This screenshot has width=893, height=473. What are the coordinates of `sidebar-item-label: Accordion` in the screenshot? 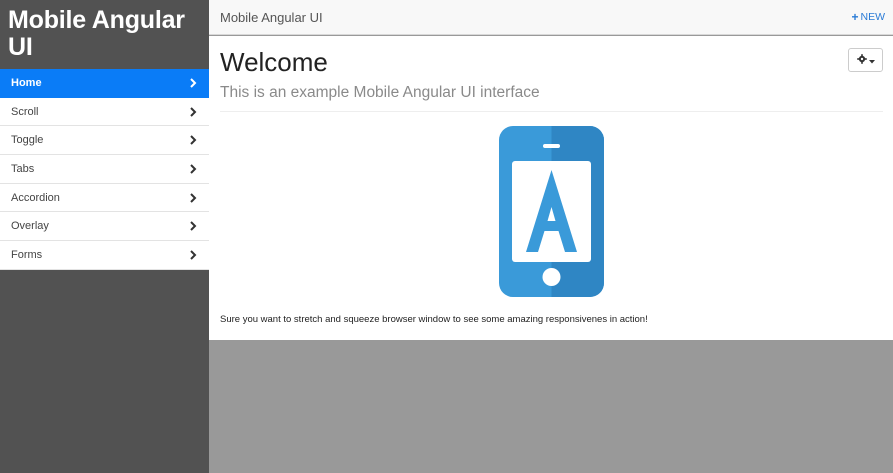 It's located at (35, 197).